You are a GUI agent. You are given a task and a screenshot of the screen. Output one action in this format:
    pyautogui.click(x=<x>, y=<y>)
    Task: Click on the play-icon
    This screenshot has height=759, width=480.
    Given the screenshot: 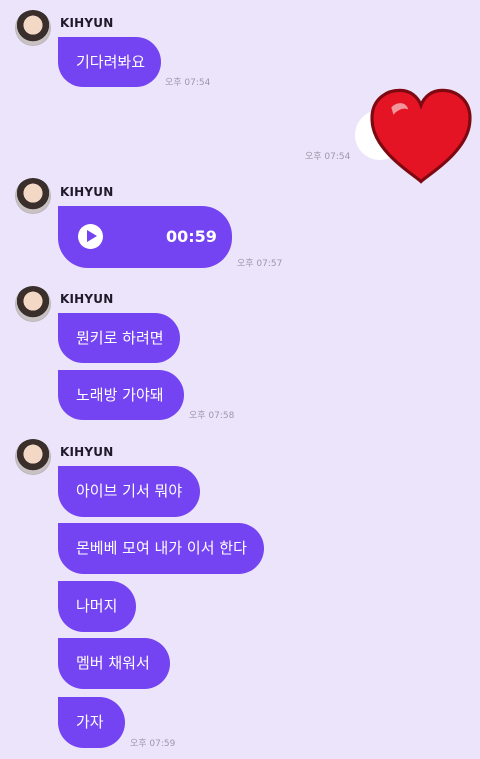 What is the action you would take?
    pyautogui.click(x=90, y=236)
    